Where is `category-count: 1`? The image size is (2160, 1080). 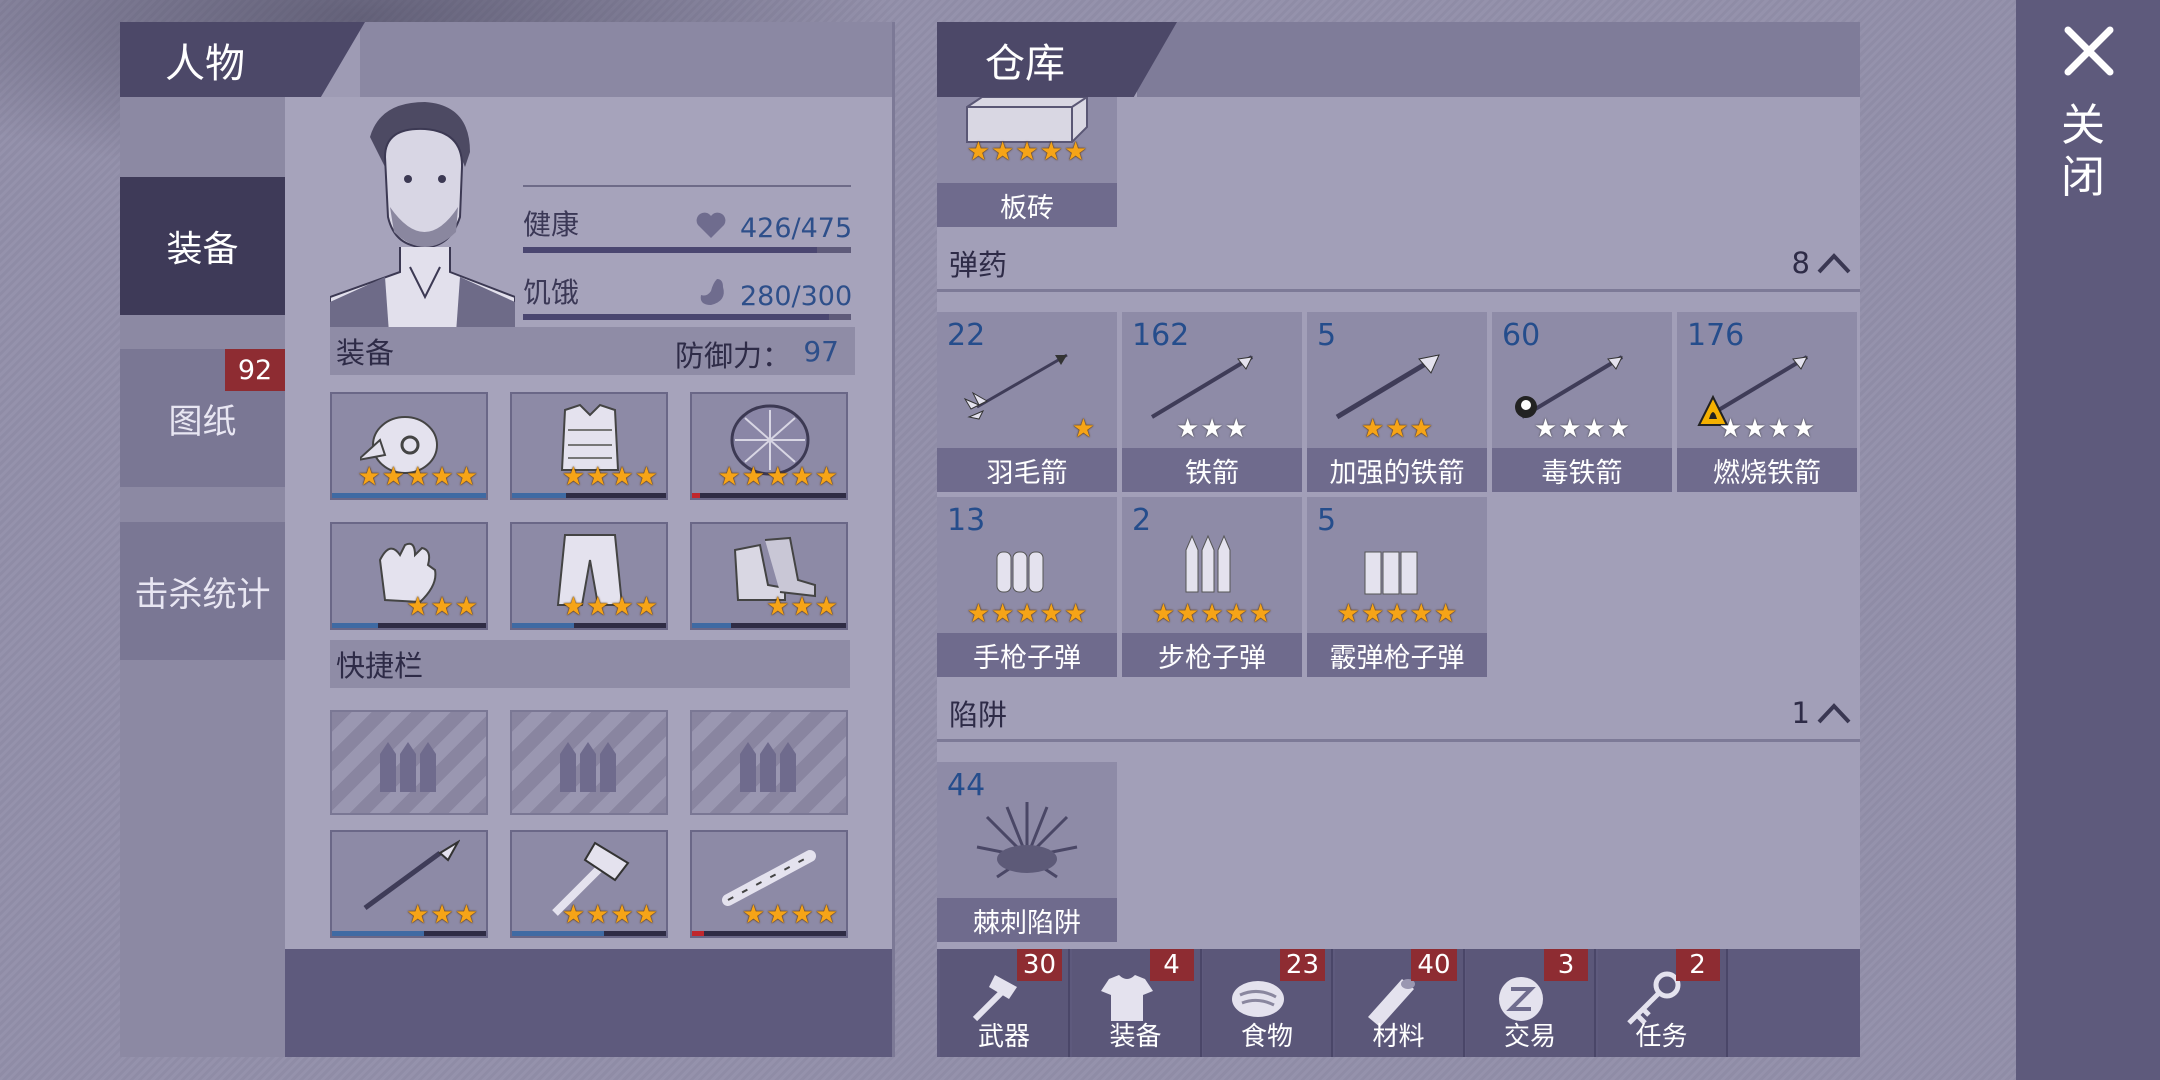
category-count: 1 is located at coordinates (1800, 713).